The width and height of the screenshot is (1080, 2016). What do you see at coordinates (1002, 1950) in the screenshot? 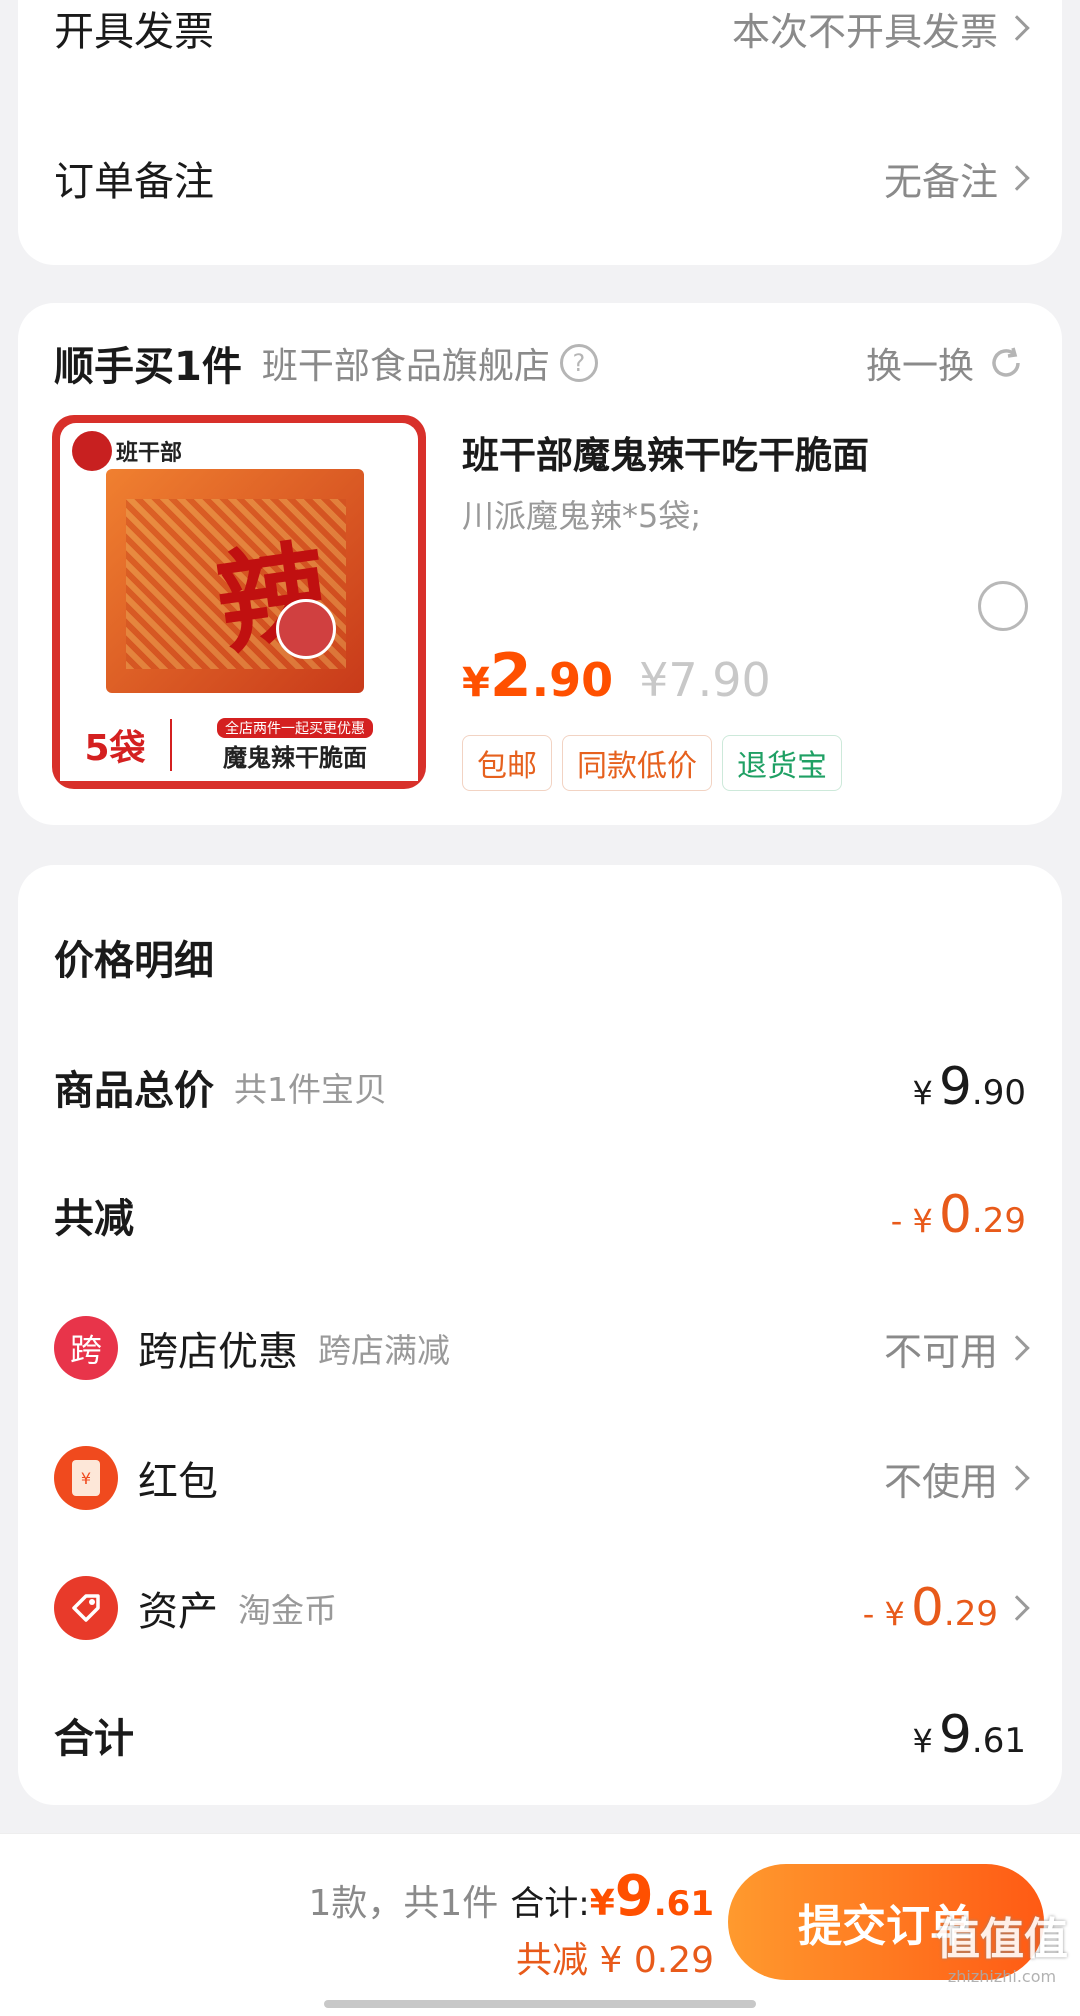
I see `watermark: 值值值 zhizhizhi.com` at bounding box center [1002, 1950].